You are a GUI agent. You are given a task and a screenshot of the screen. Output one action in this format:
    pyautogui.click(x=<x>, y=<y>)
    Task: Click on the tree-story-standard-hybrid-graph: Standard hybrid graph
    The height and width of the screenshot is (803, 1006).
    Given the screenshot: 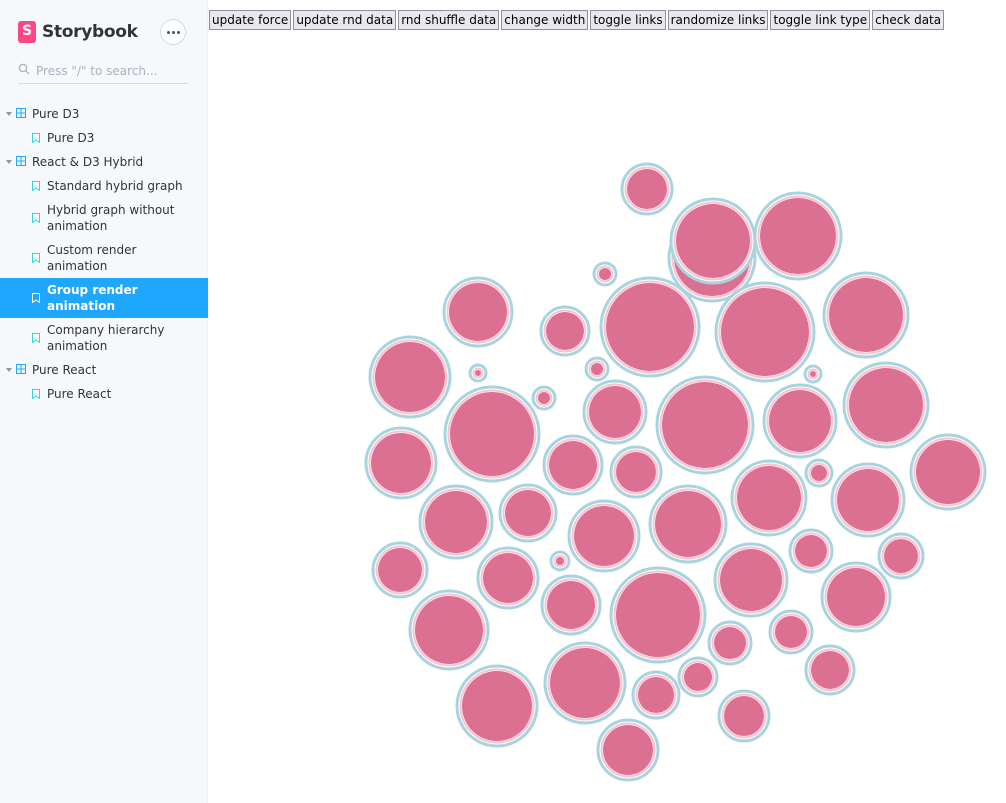 What is the action you would take?
    pyautogui.click(x=104, y=186)
    